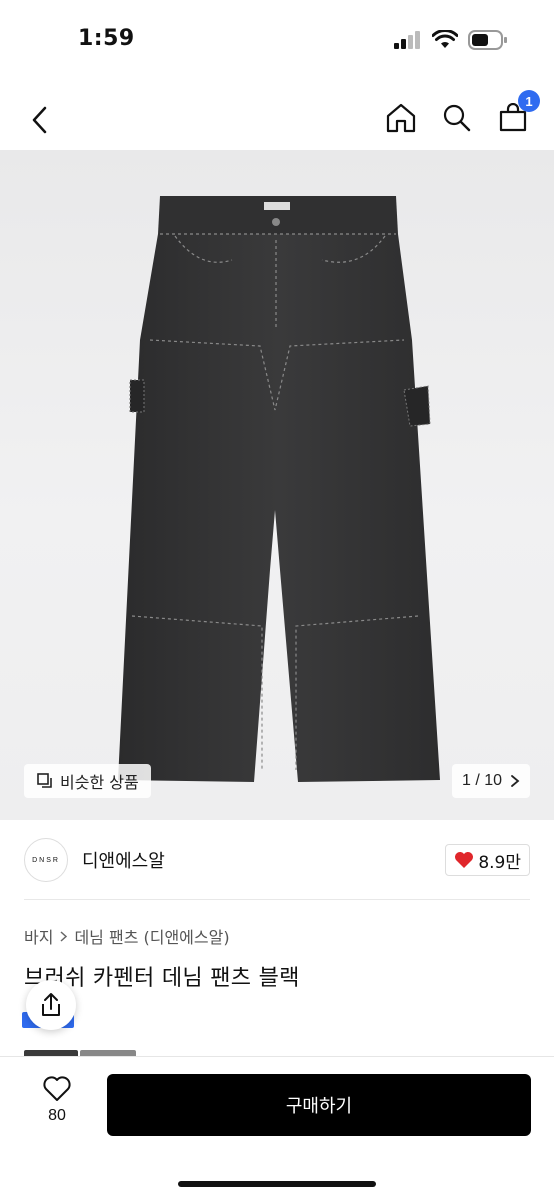 The width and height of the screenshot is (554, 1200). I want to click on share-icon, so click(51, 1004).